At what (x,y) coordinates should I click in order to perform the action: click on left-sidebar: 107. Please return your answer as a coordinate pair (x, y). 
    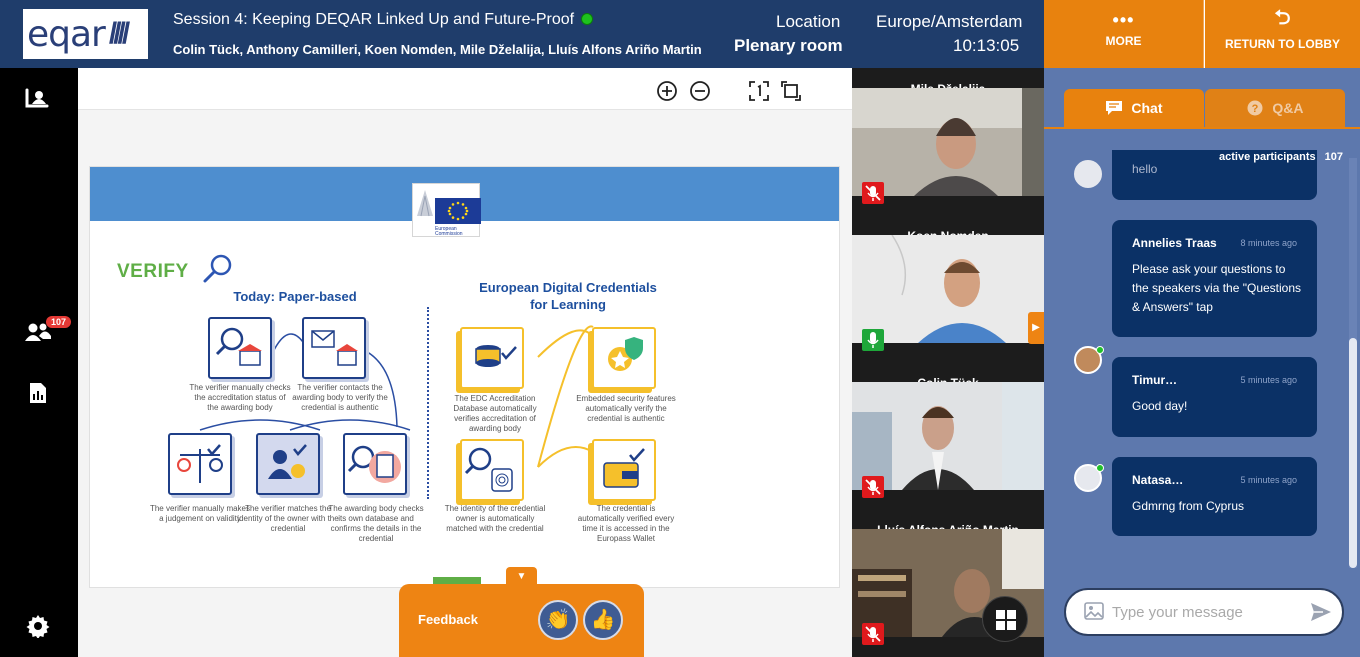
    Looking at the image, I should click on (39, 362).